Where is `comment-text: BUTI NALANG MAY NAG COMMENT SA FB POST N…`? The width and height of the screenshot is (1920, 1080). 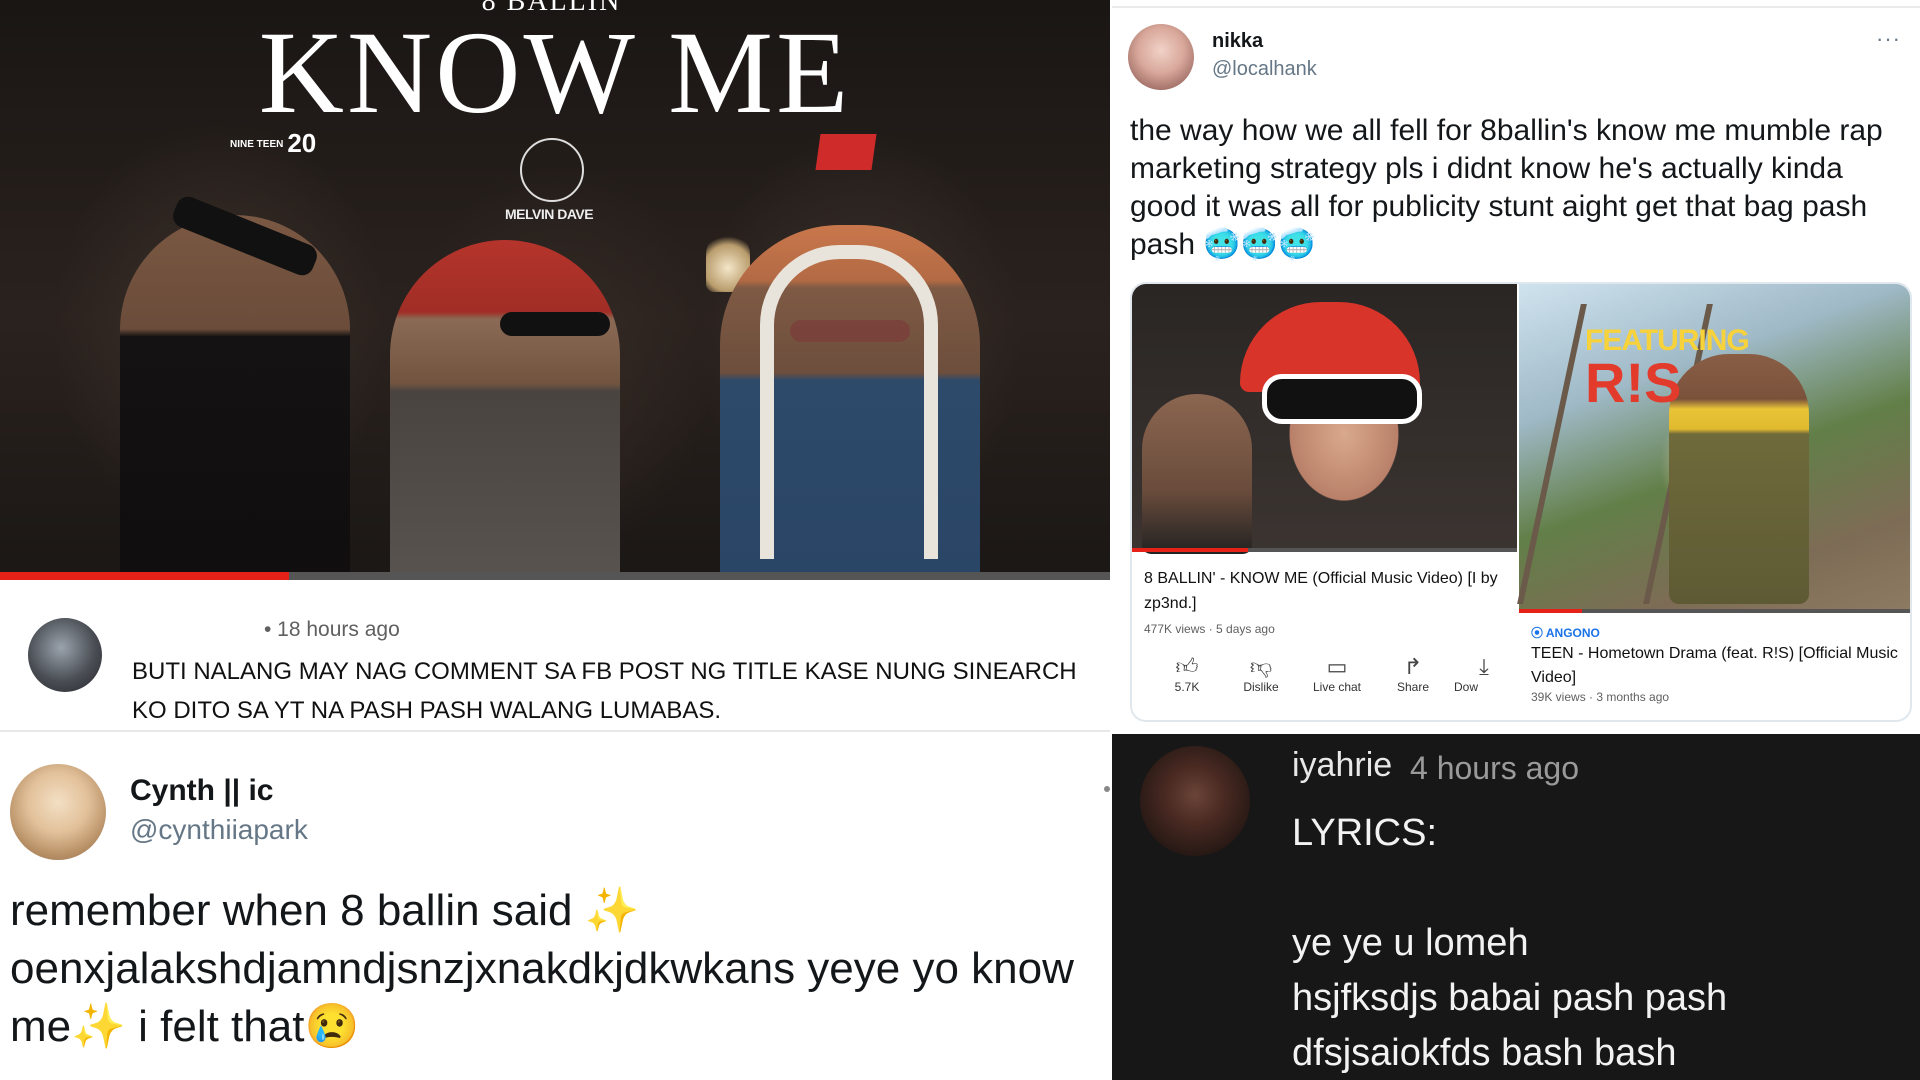 comment-text: BUTI NALANG MAY NAG COMMENT SA FB POST N… is located at coordinates (604, 691).